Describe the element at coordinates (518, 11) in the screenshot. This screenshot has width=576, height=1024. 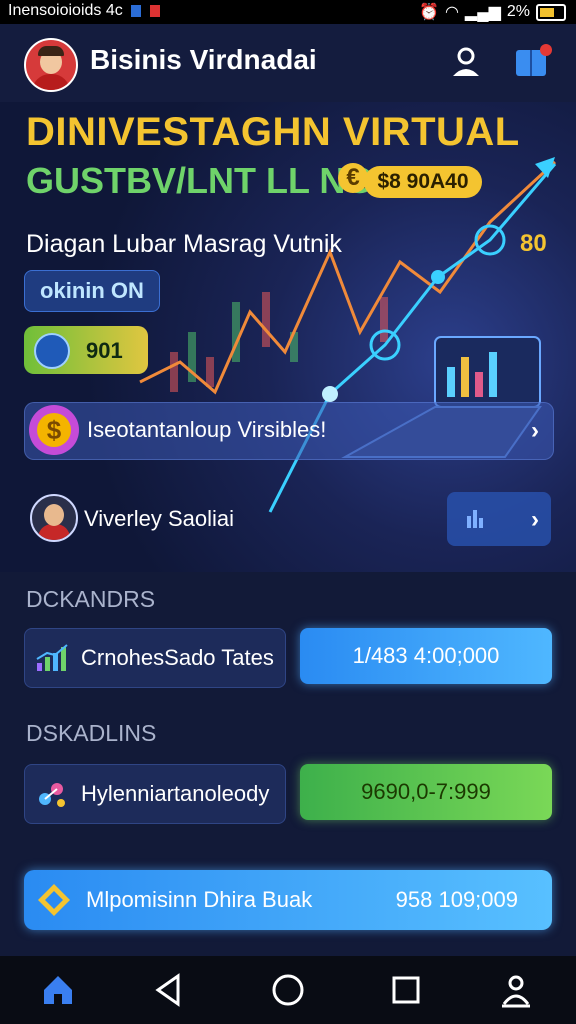
I see `battery-percent: 2%` at that location.